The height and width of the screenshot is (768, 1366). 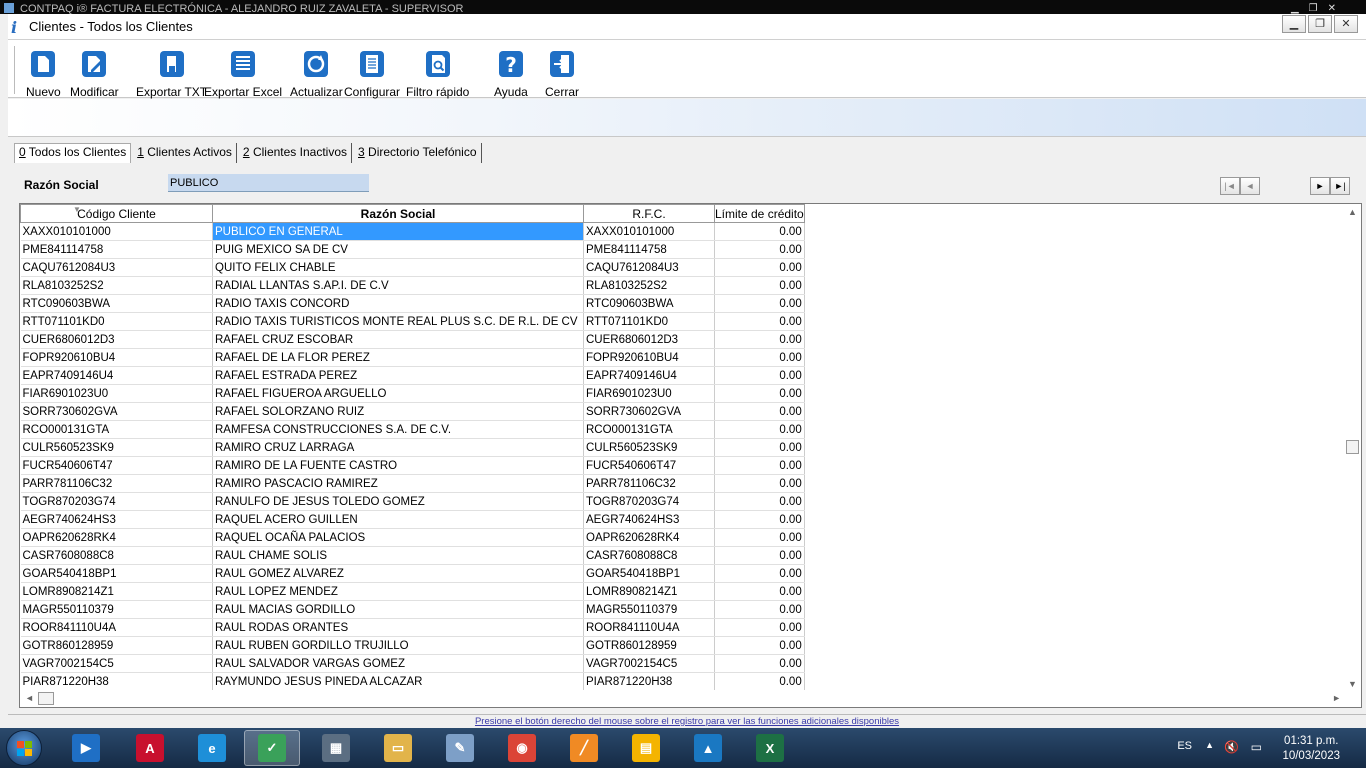 What do you see at coordinates (398, 429) in the screenshot?
I see `cell-razon-social: RAMFESA CONSTRUCCIONES S.A. DE C.V.` at bounding box center [398, 429].